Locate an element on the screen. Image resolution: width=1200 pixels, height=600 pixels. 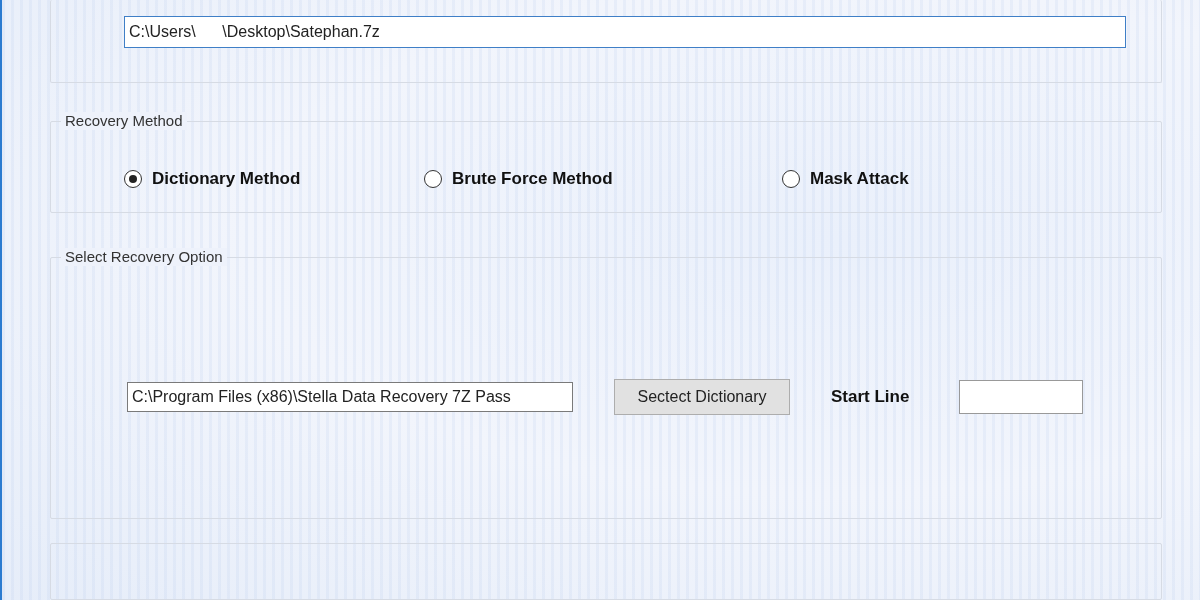
radio-option: Brute Force Method is located at coordinates (603, 178).